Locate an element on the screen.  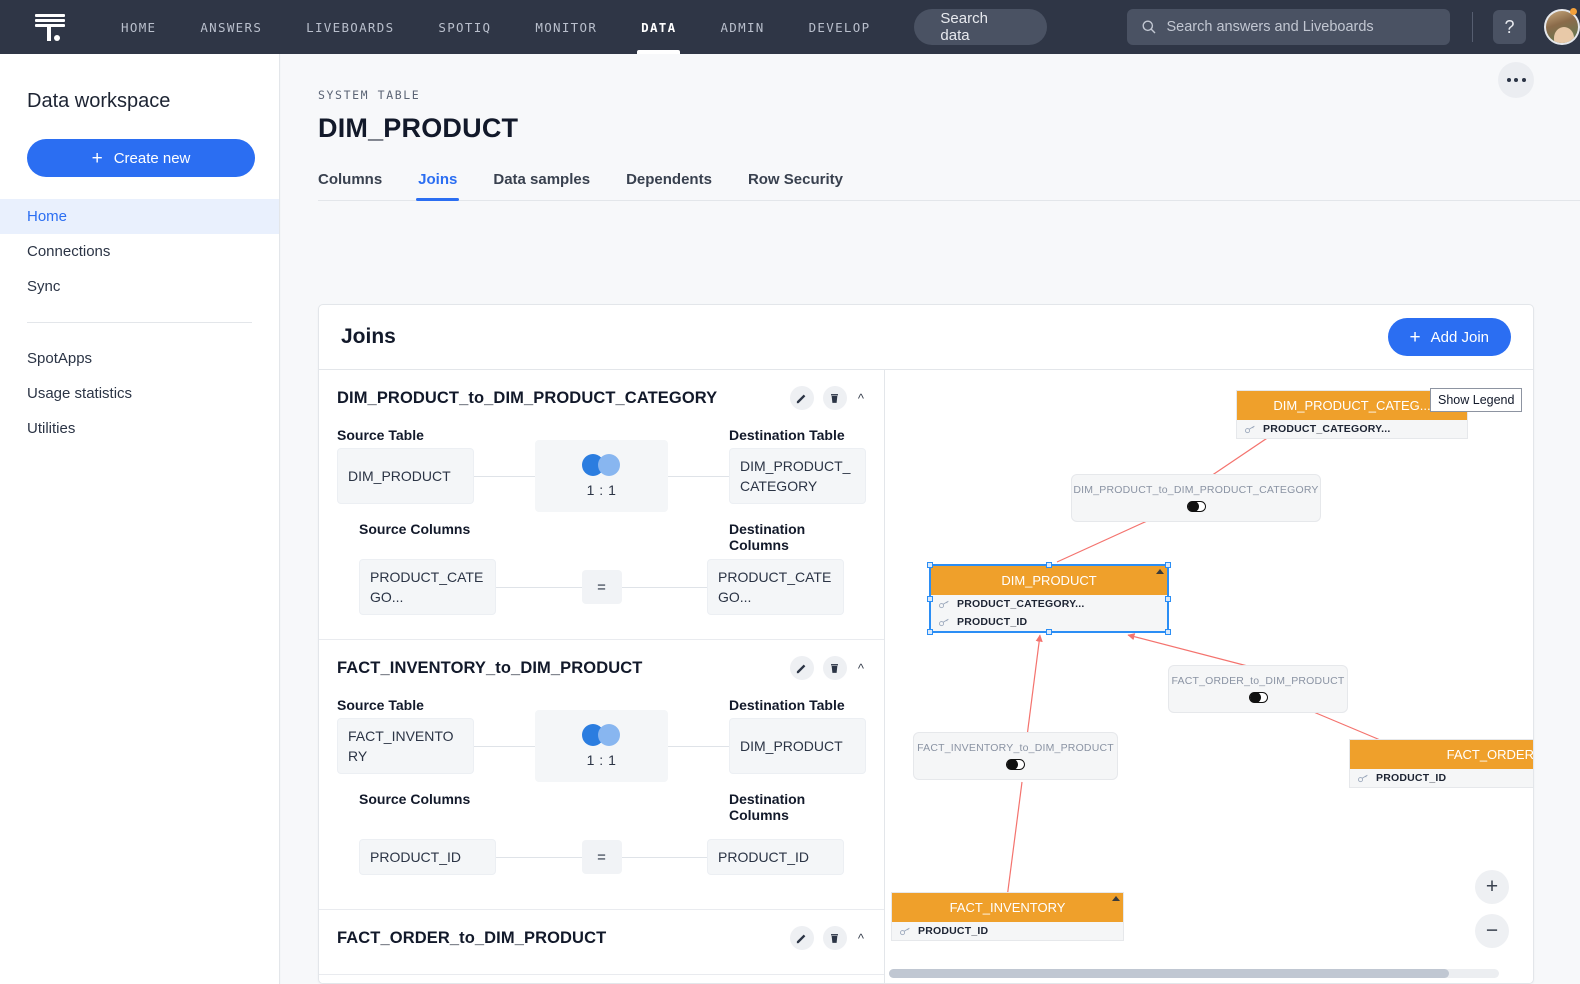
sidebar-item-home: Home is located at coordinates (139, 216).